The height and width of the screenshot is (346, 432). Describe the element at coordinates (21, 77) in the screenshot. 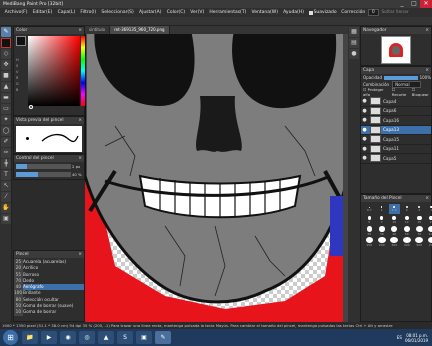

I see `color-mode-buttons: HSVRGB` at that location.